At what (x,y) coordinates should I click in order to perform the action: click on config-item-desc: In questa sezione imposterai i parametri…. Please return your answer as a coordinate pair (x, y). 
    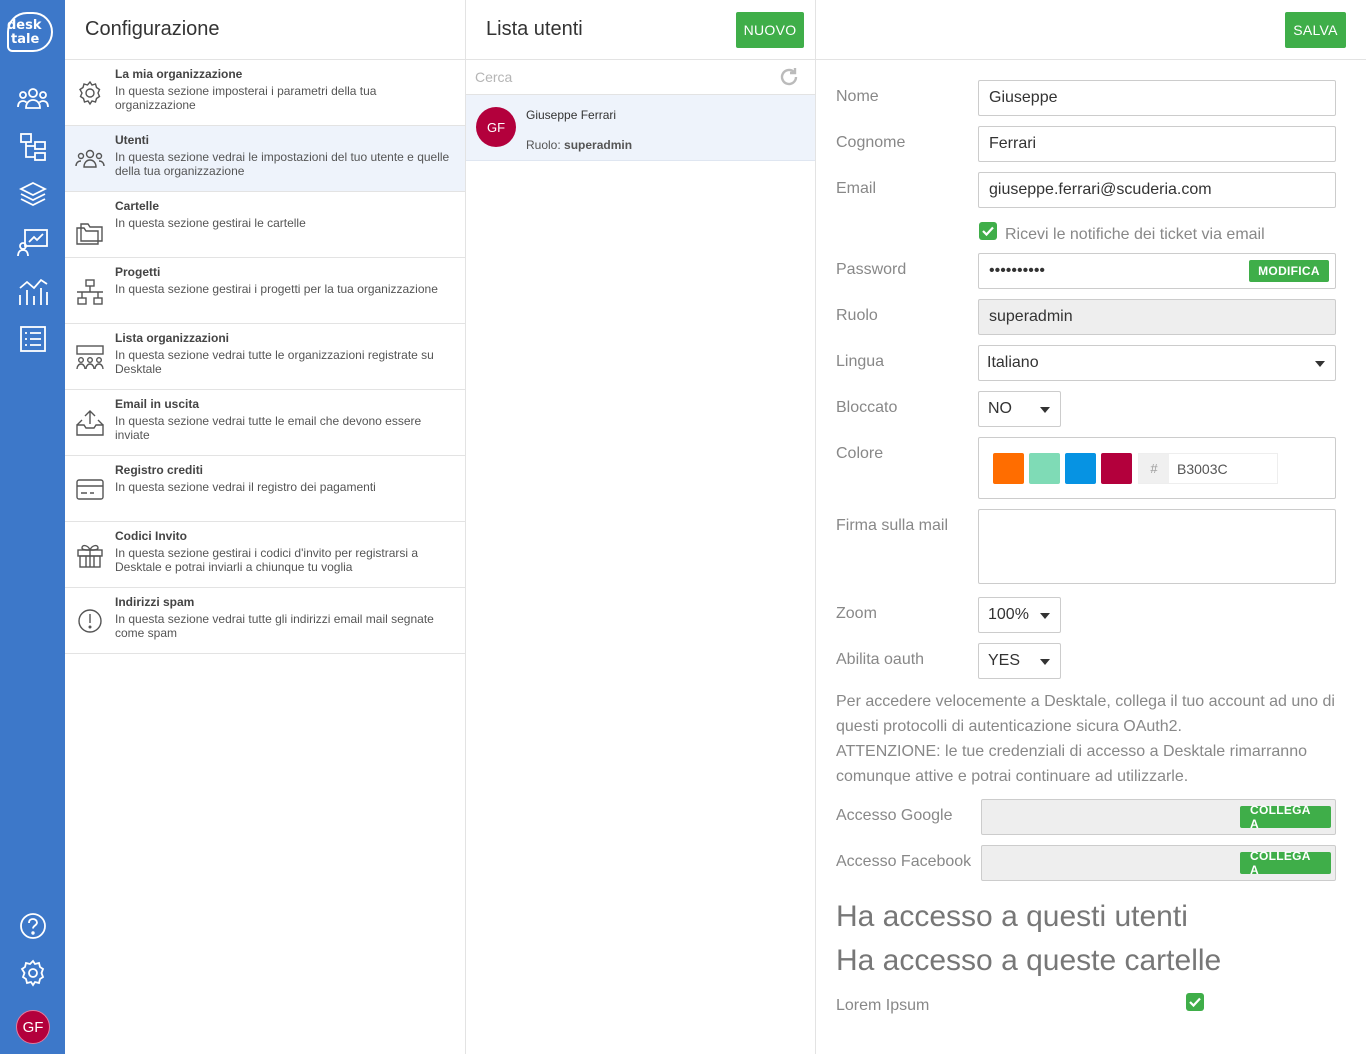
    Looking at the image, I should click on (246, 98).